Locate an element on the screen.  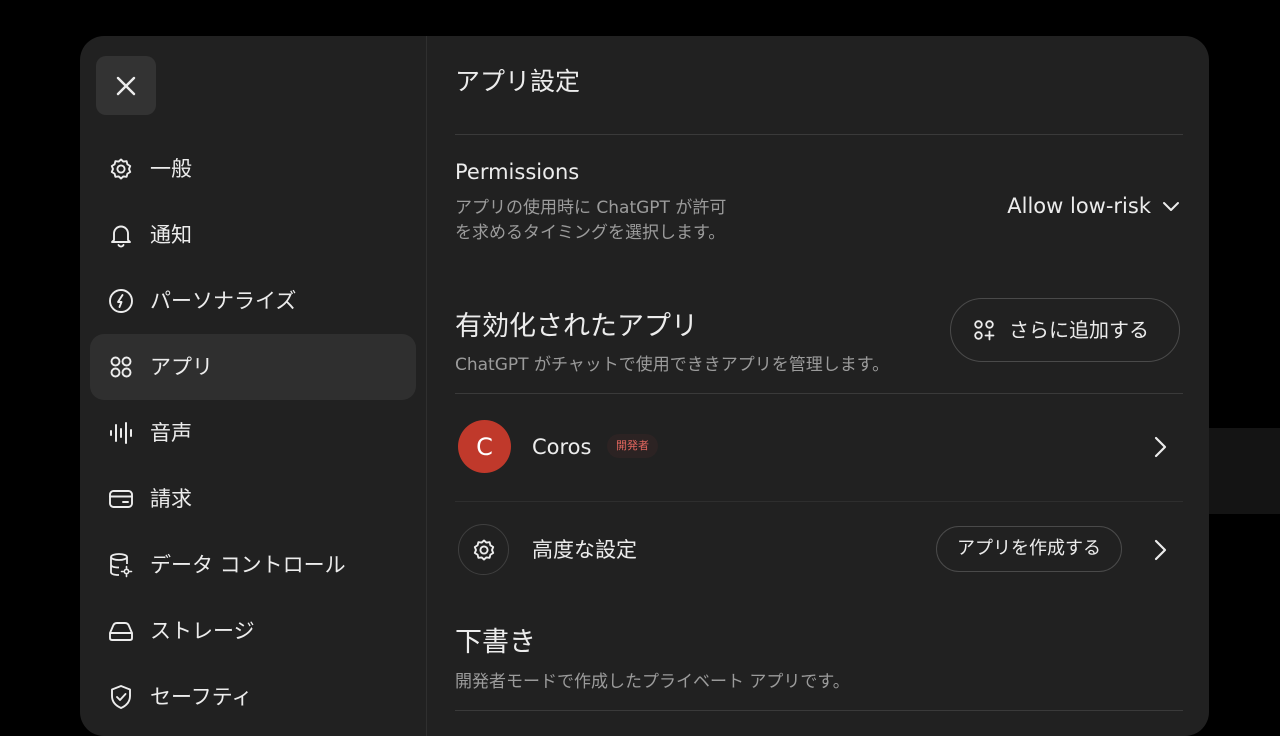
avatar: C is located at coordinates (484, 446).